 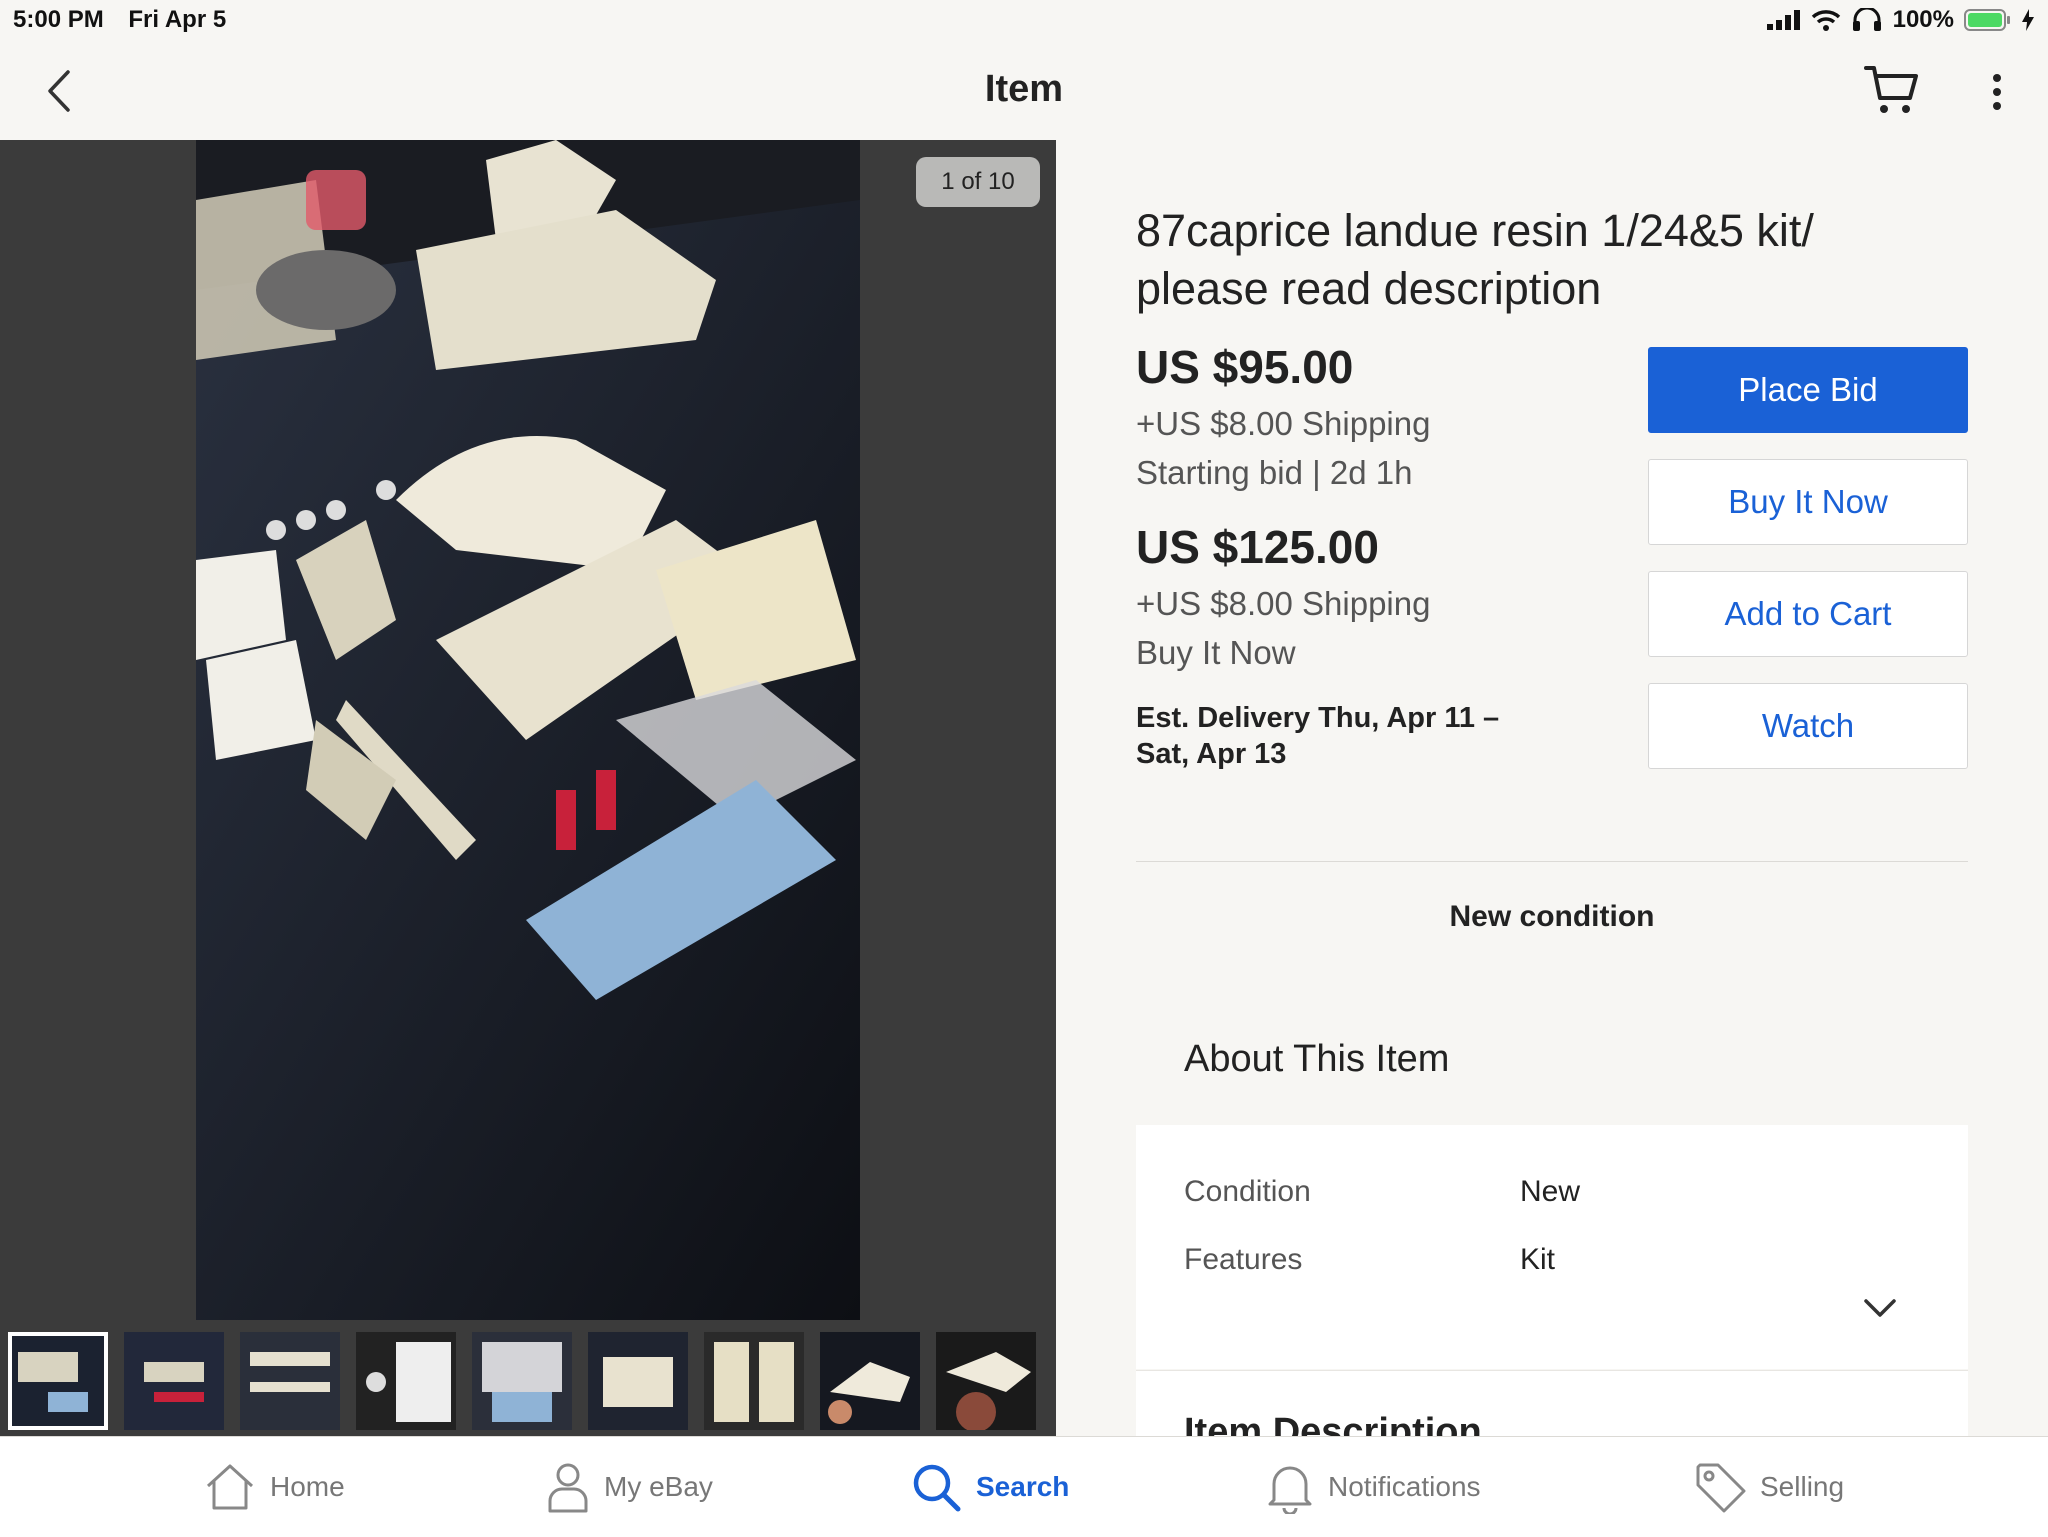 What do you see at coordinates (1808, 390) in the screenshot?
I see `place-bid-button: Place Bid` at bounding box center [1808, 390].